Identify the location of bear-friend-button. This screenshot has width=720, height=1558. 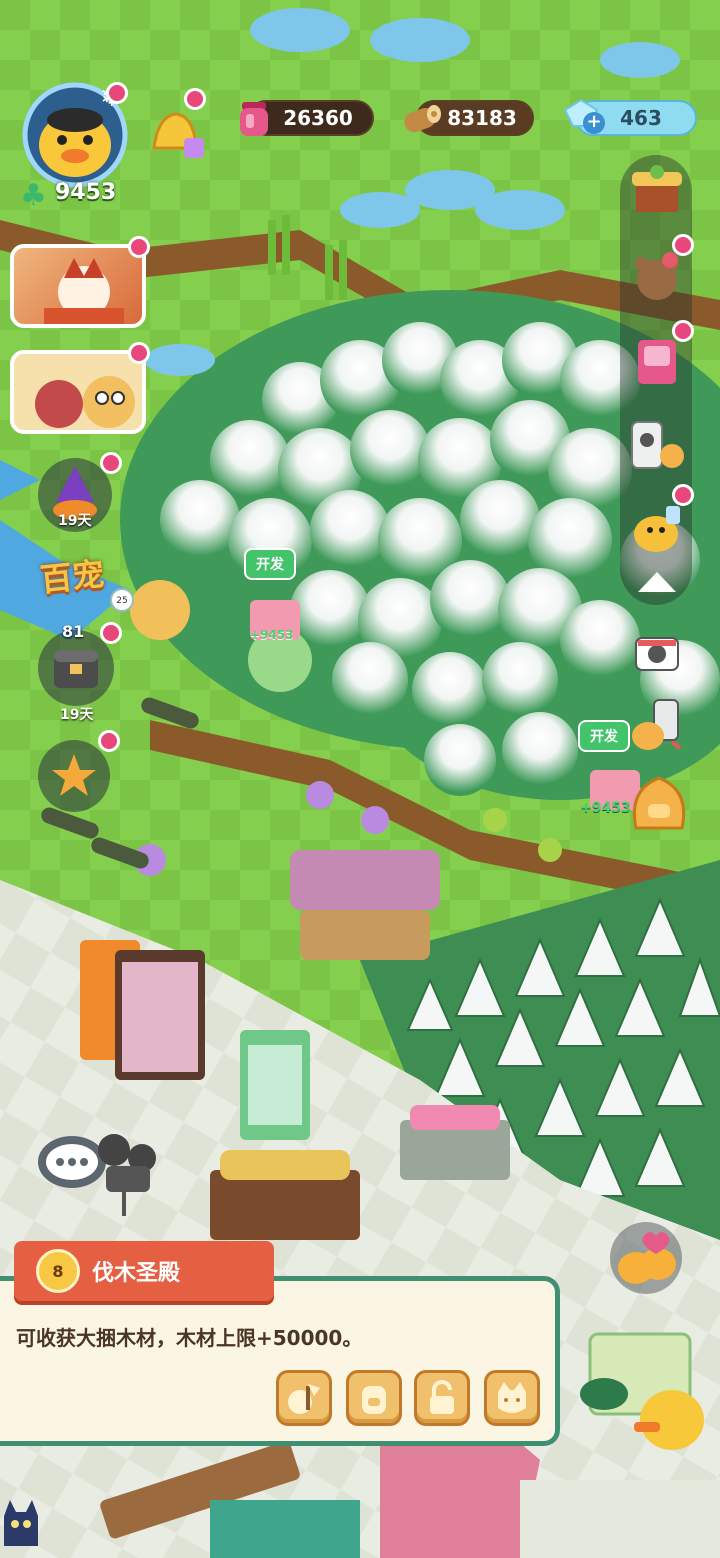
(661, 270).